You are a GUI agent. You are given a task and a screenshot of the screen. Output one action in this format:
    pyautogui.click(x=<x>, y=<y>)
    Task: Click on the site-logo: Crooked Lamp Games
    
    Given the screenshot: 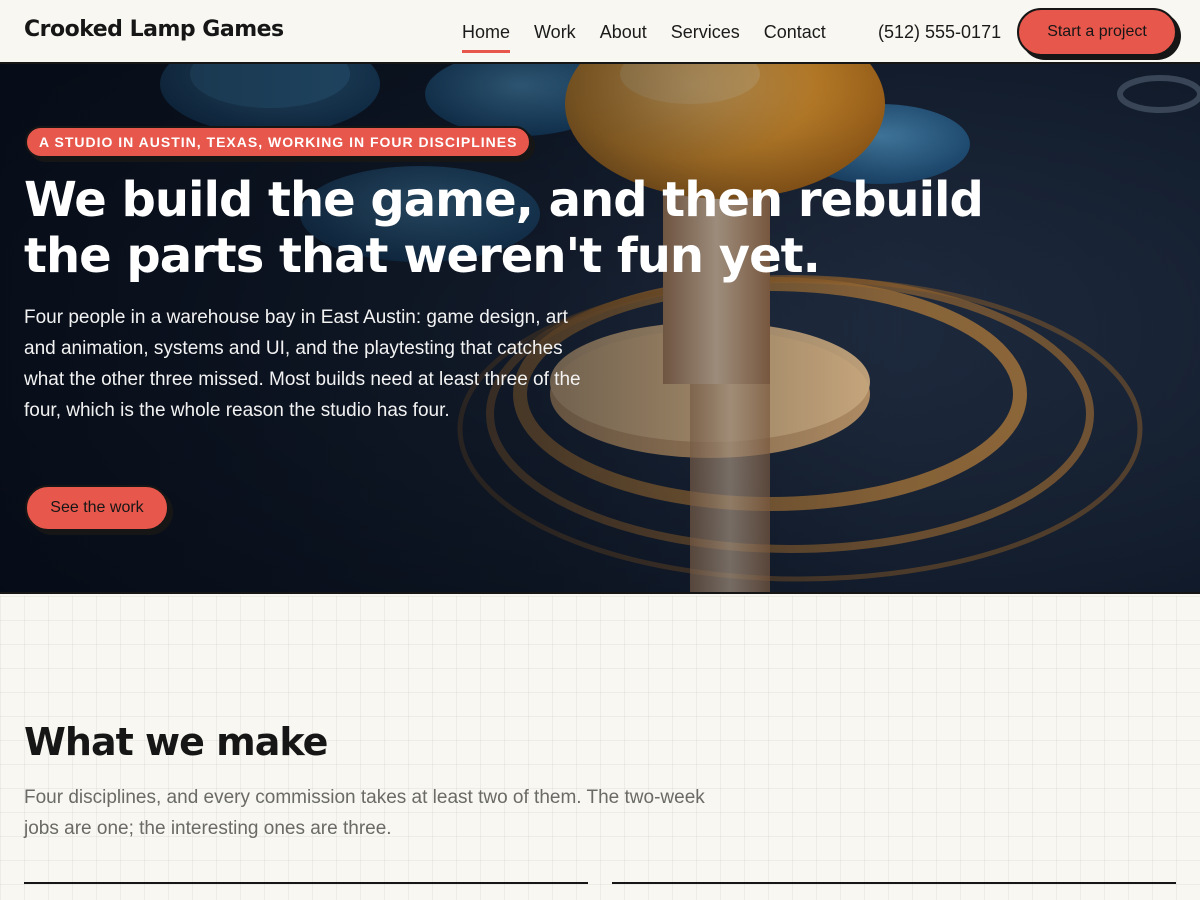 What is the action you would take?
    pyautogui.click(x=154, y=29)
    